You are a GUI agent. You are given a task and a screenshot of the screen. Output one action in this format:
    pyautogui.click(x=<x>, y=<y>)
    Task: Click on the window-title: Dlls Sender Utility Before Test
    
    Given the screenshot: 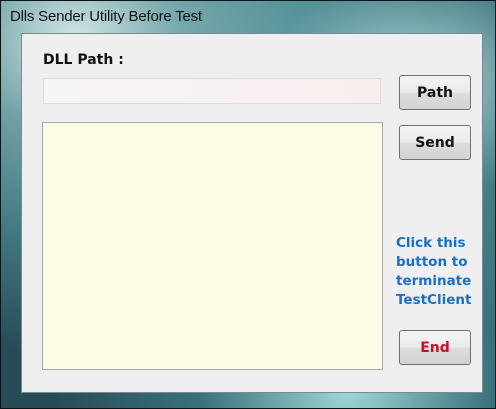 What is the action you would take?
    pyautogui.click(x=106, y=16)
    